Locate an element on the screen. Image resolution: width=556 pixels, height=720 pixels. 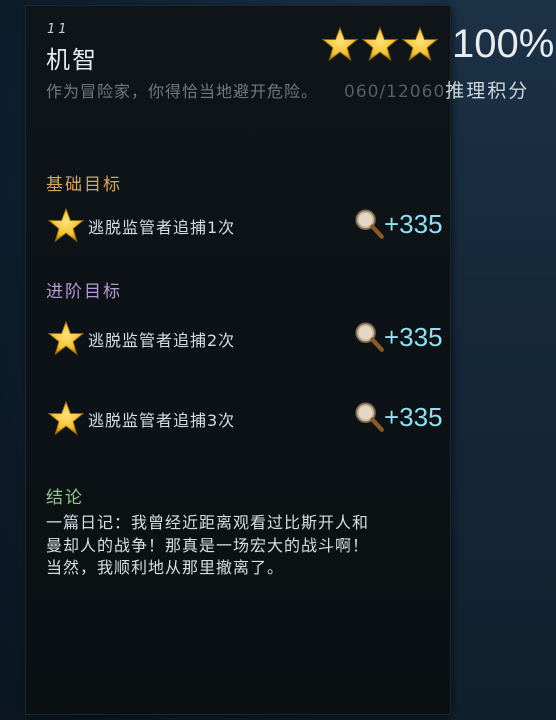
basic-goals-heading: 基础目标 is located at coordinates (84, 185).